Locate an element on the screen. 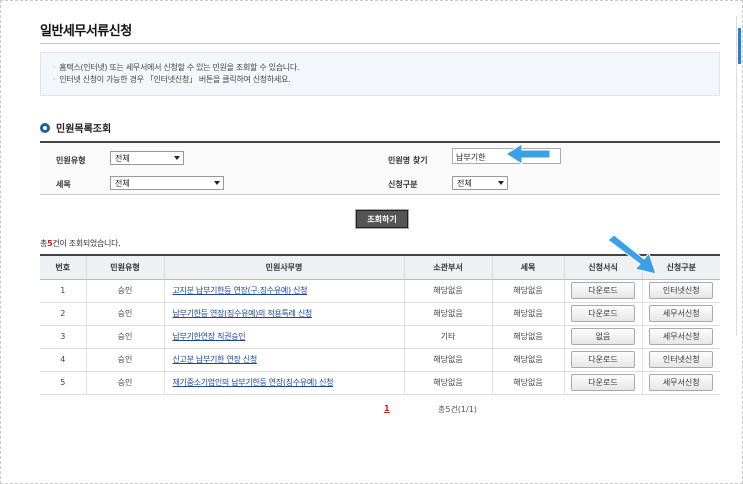 This screenshot has width=743, height=484. row-name-cell: 고지분 납부기한등 연장(구.징수유예) 신청 is located at coordinates (283, 291).